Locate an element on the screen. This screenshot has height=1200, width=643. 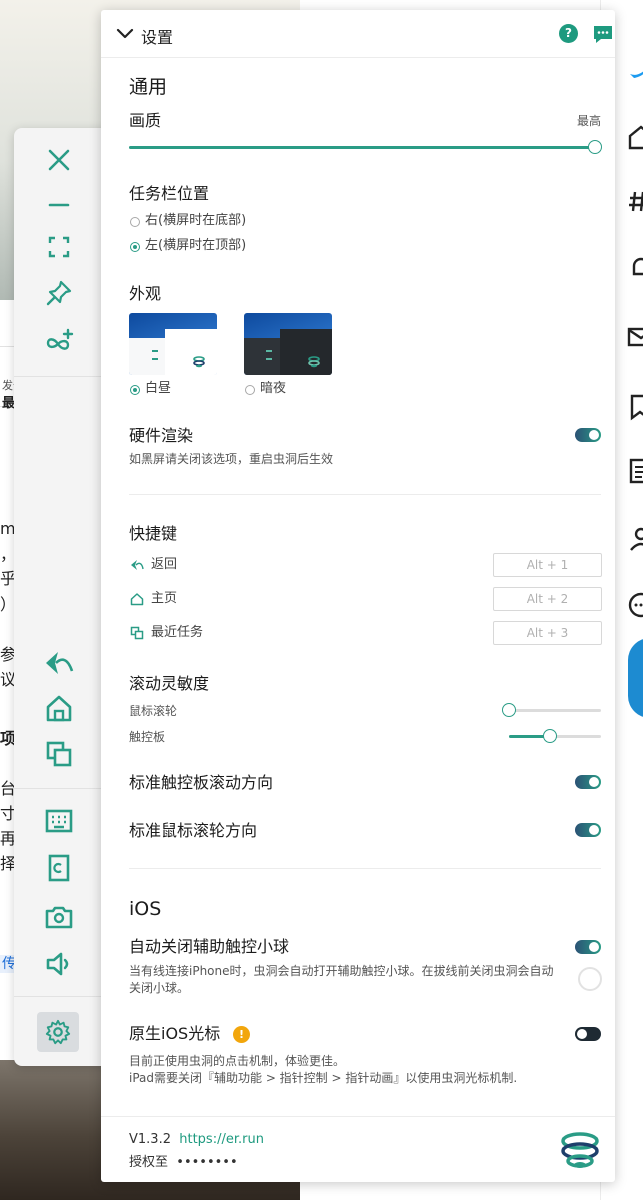
theme-light-label: 白昼 is located at coordinates (158, 389).